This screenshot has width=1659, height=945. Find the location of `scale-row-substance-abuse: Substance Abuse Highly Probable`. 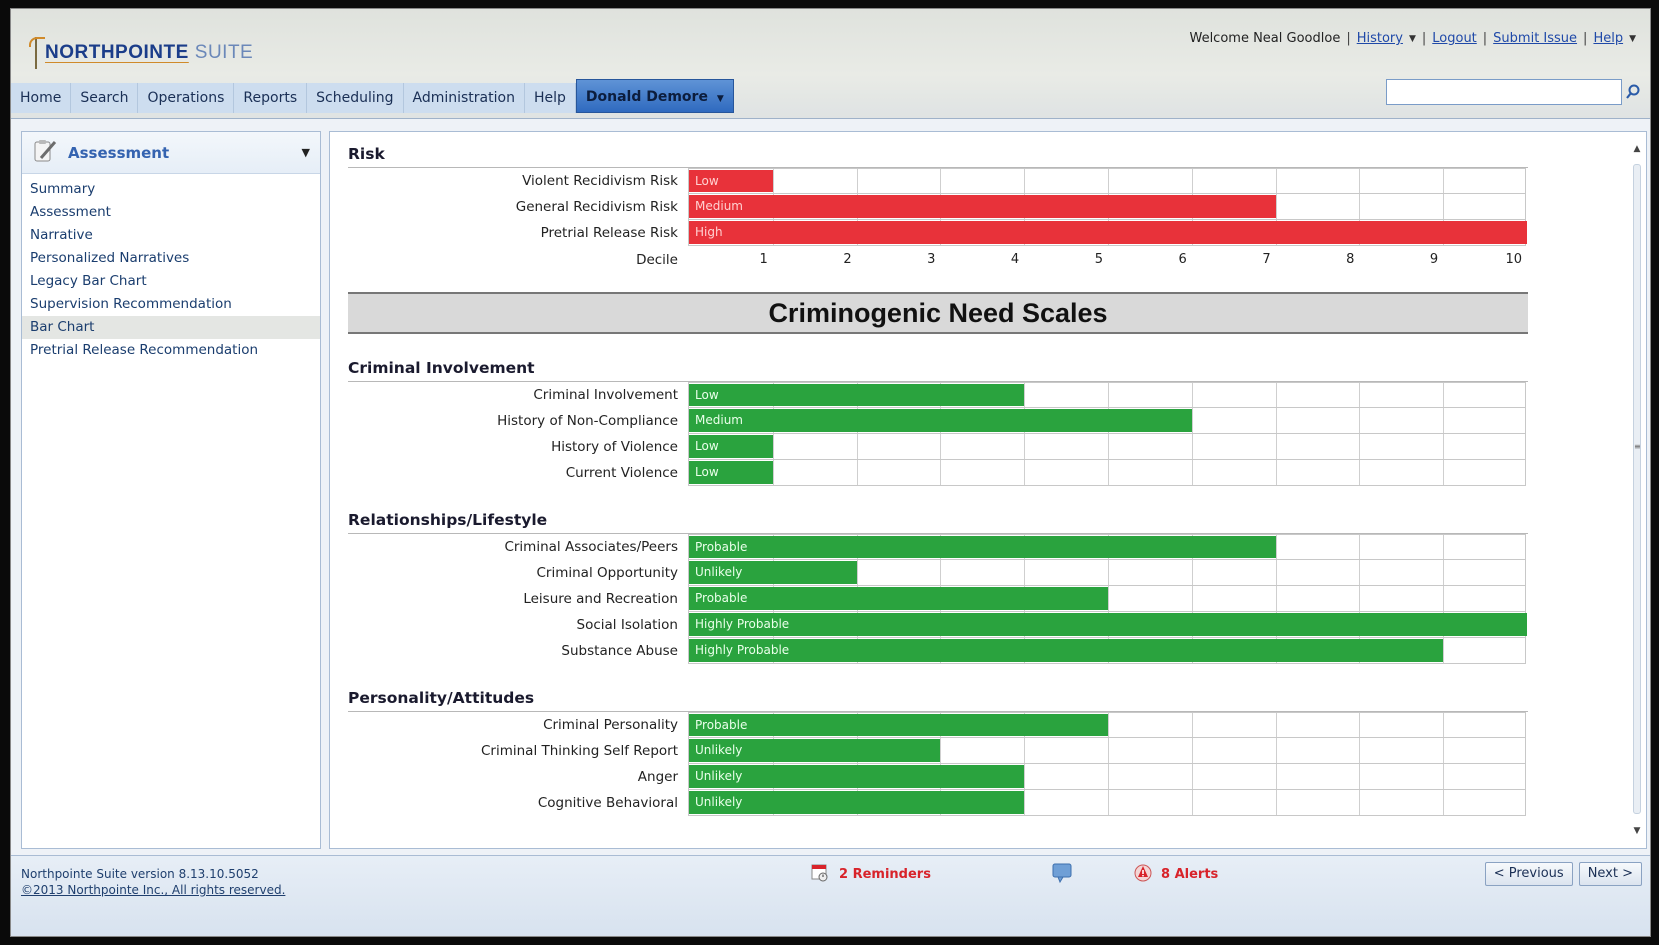

scale-row-substance-abuse: Substance Abuse Highly Probable is located at coordinates (938, 651).